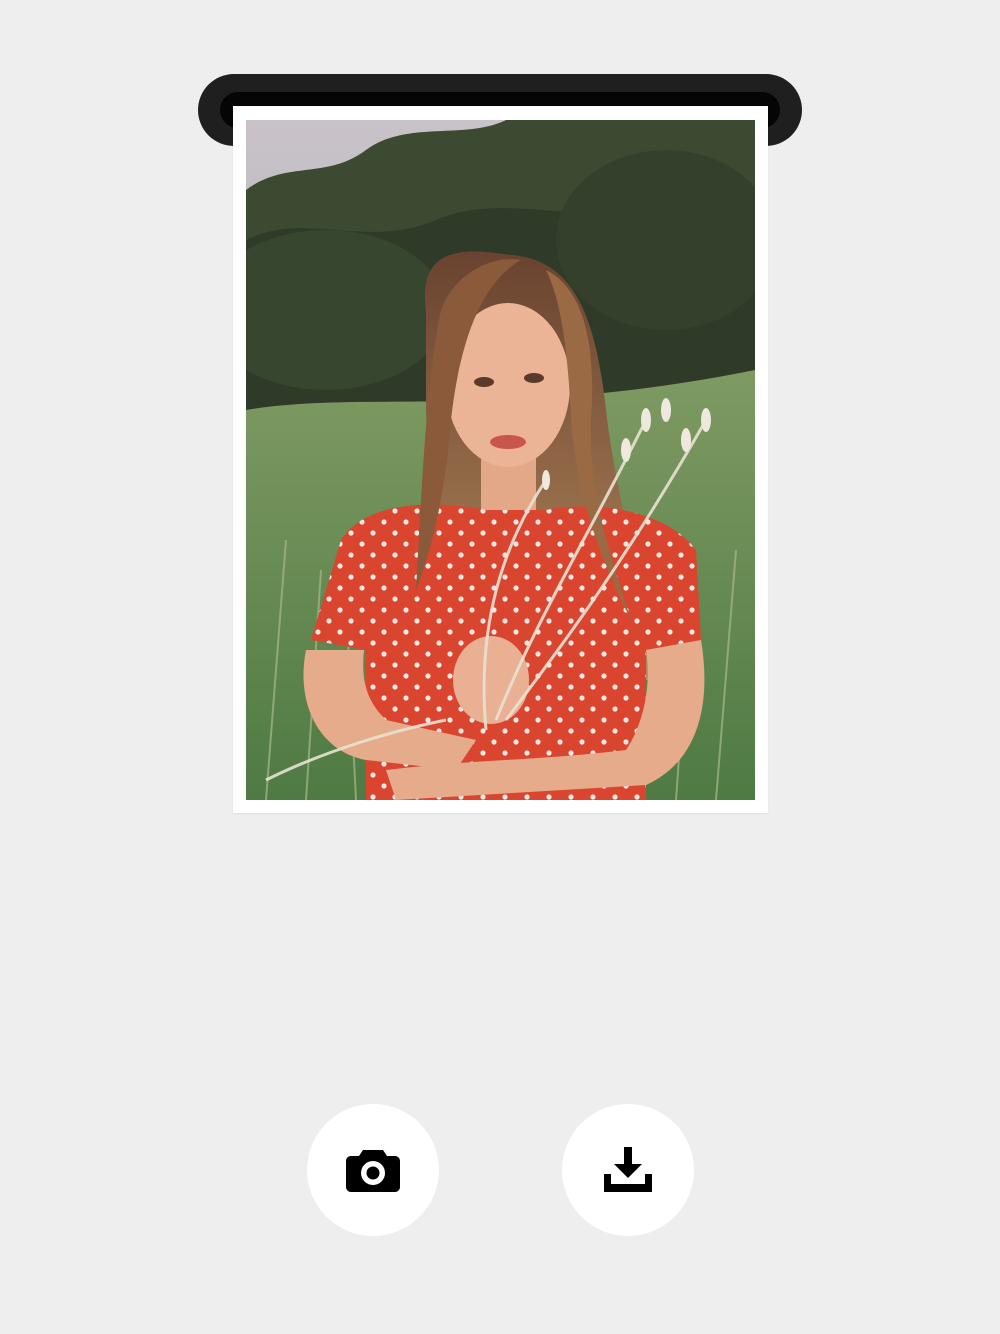  I want to click on download-button, so click(628, 1170).